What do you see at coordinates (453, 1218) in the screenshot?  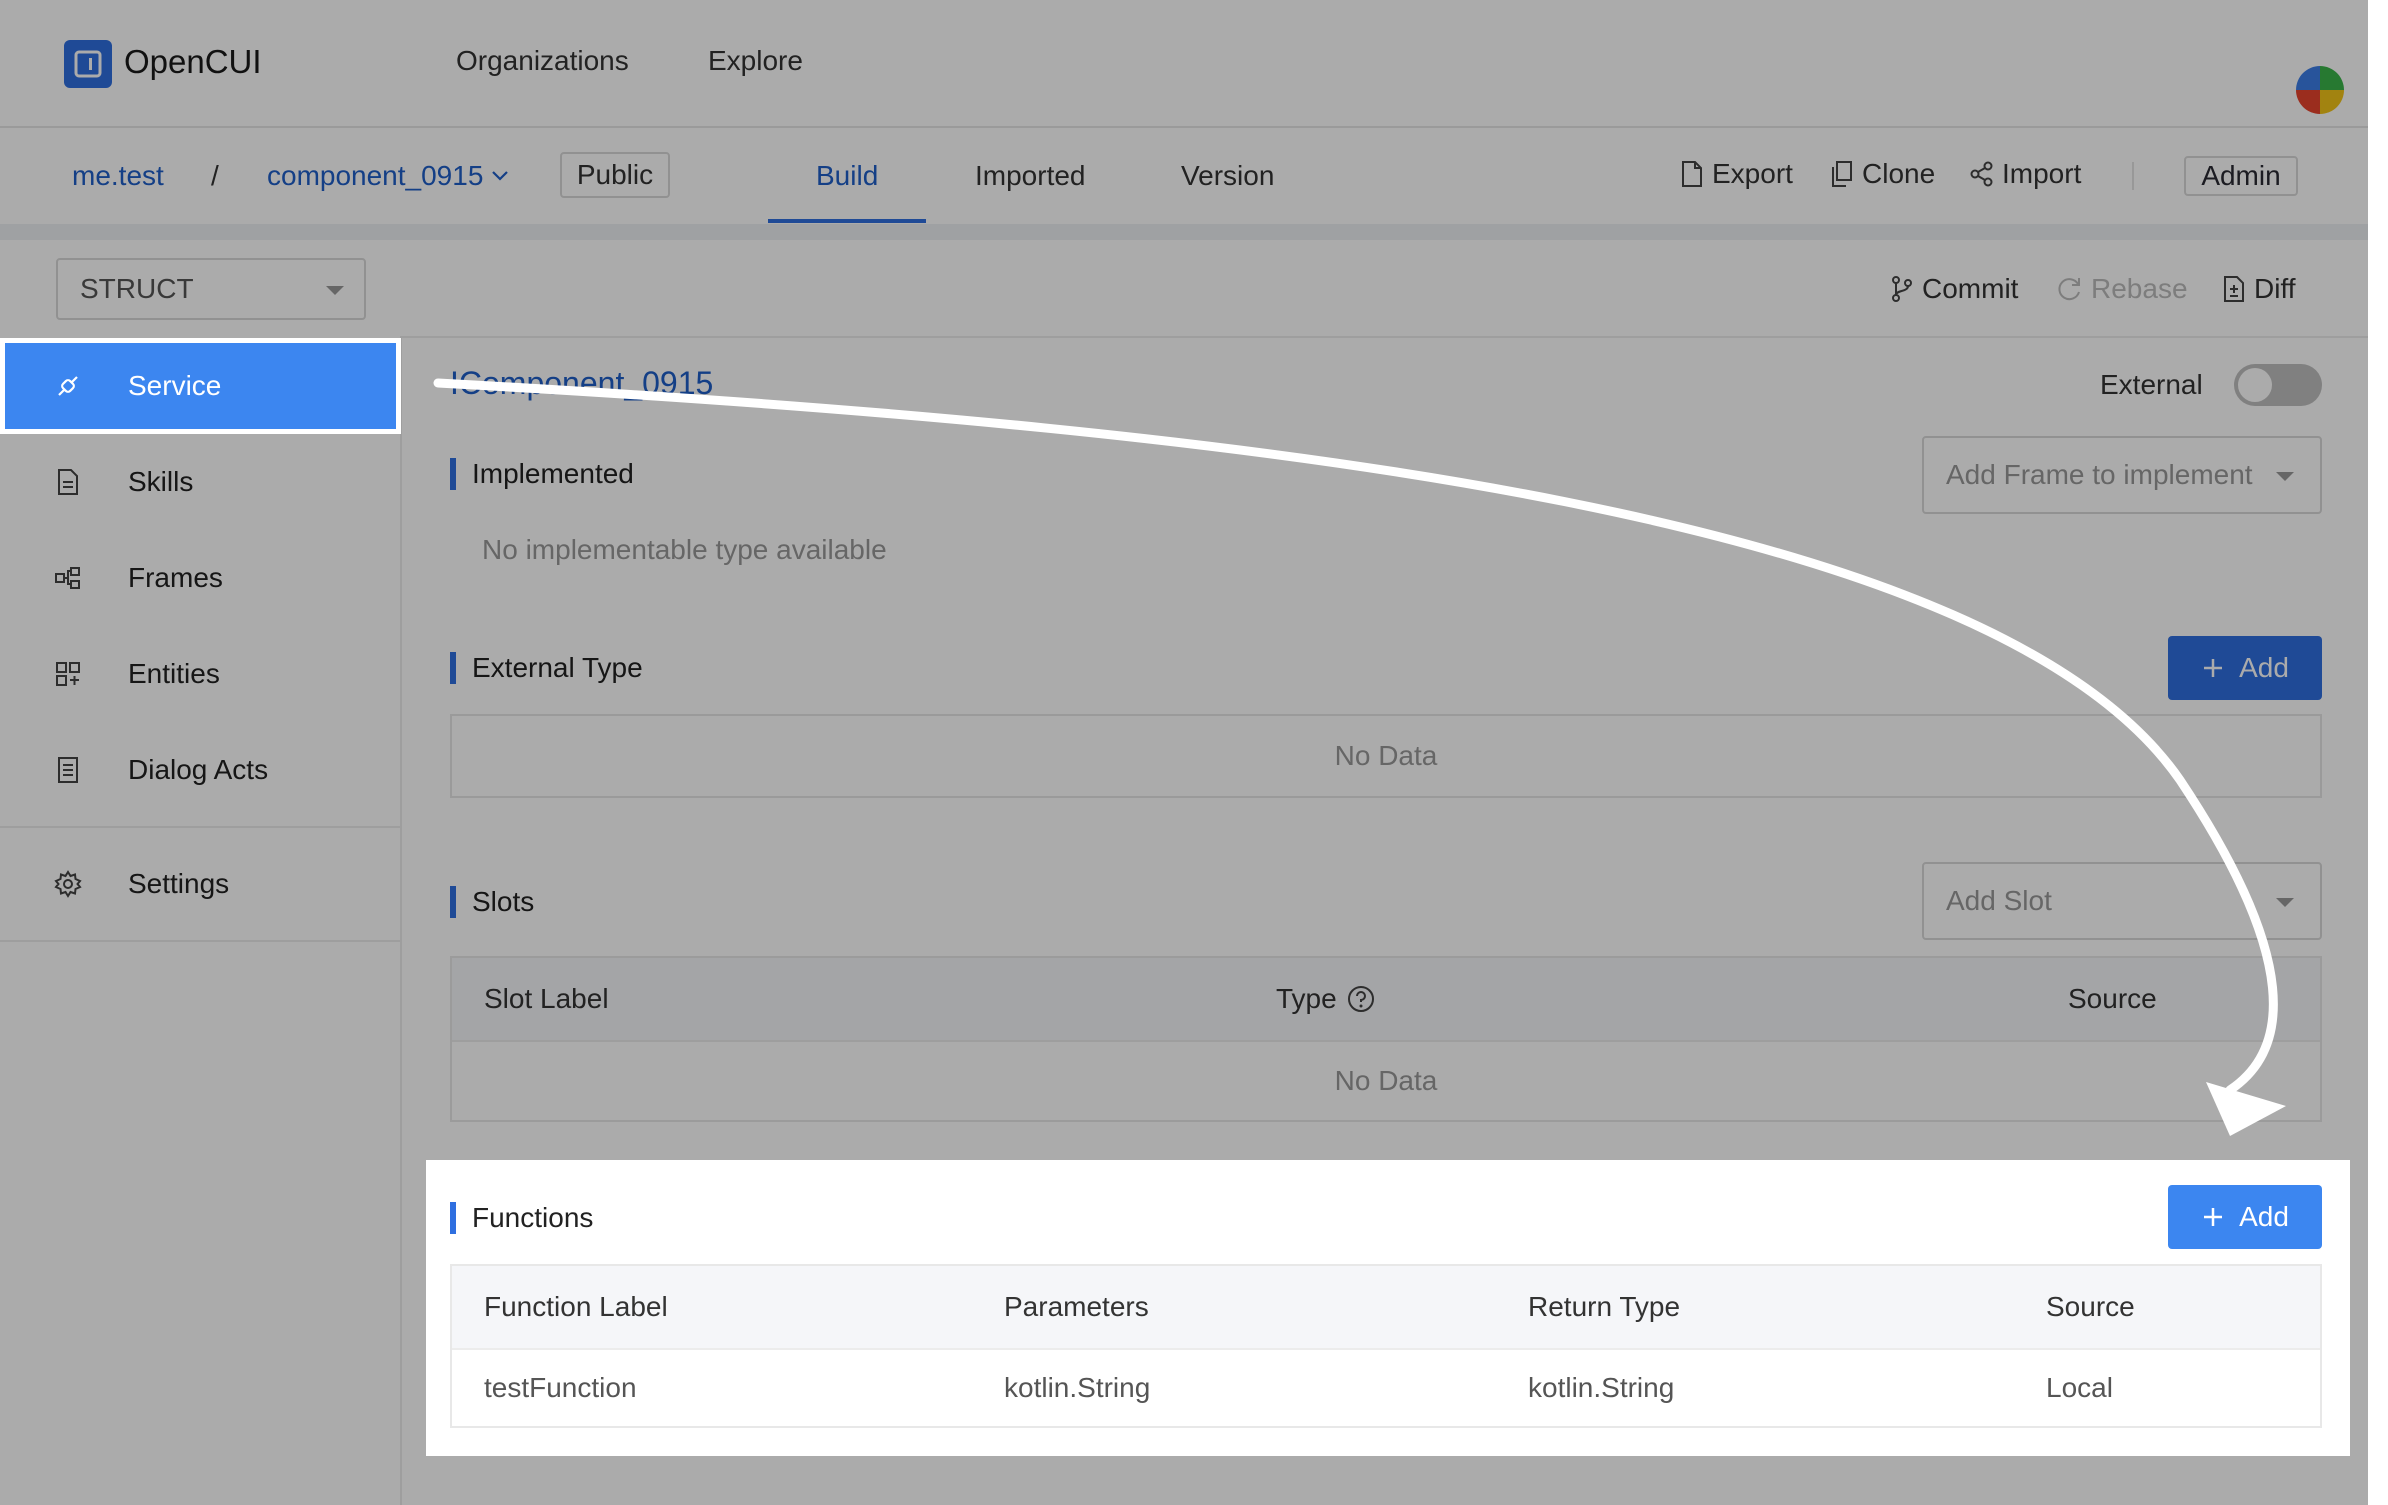 I see `section-accent` at bounding box center [453, 1218].